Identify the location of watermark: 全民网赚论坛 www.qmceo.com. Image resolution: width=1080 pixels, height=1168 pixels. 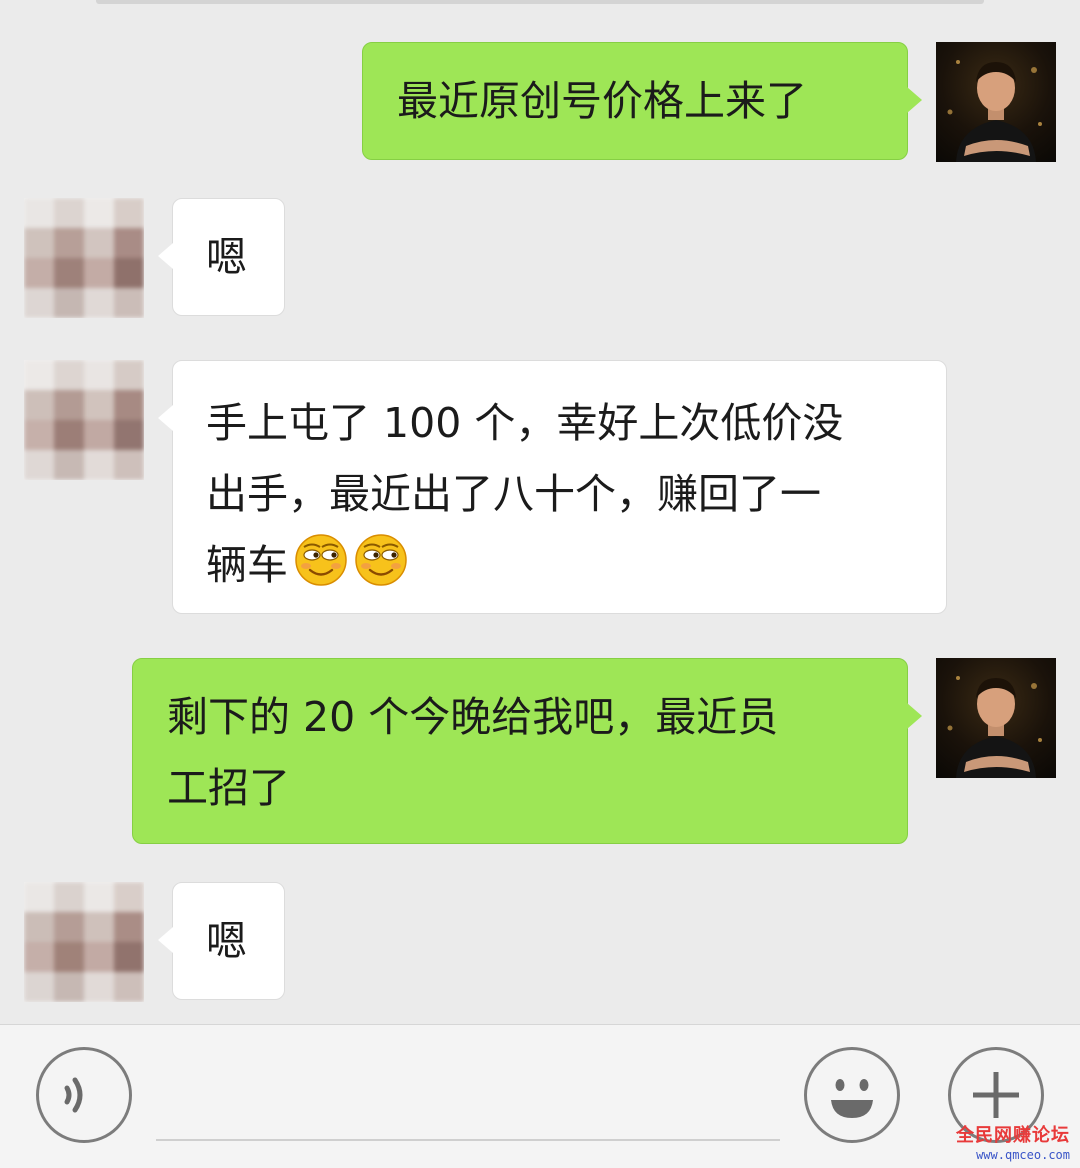
(1013, 1141).